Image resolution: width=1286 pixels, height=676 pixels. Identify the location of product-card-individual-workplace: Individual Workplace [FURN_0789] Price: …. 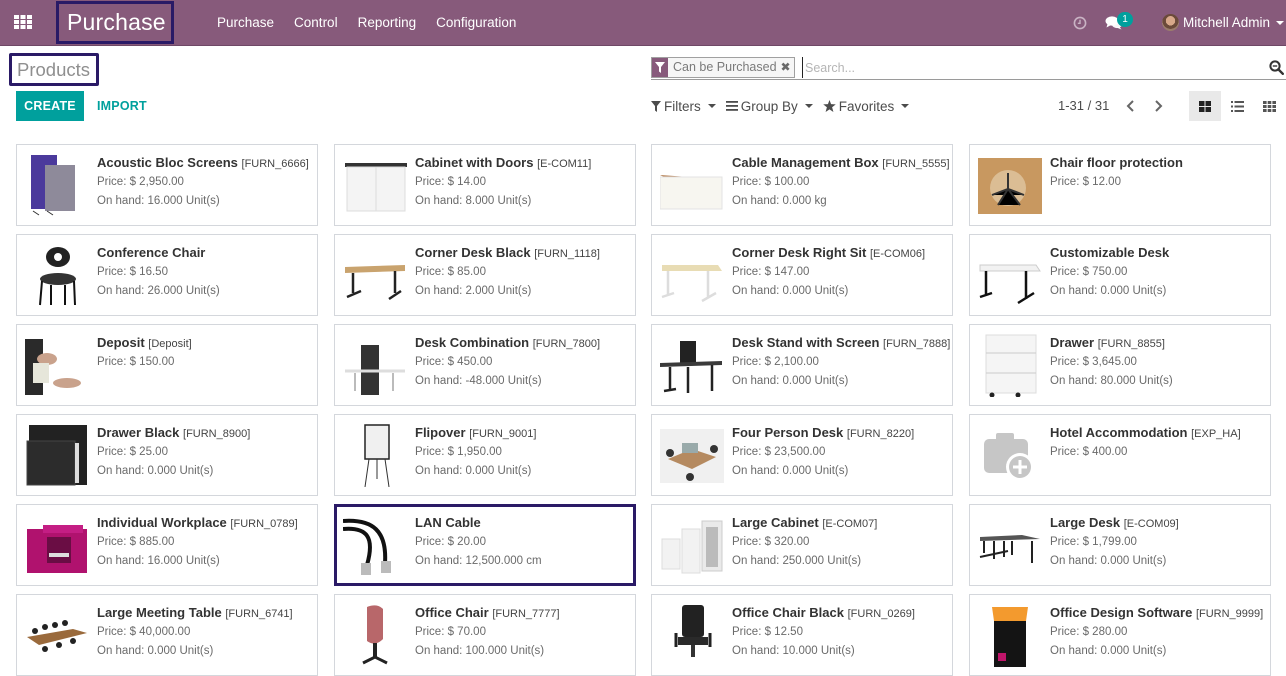
(167, 545).